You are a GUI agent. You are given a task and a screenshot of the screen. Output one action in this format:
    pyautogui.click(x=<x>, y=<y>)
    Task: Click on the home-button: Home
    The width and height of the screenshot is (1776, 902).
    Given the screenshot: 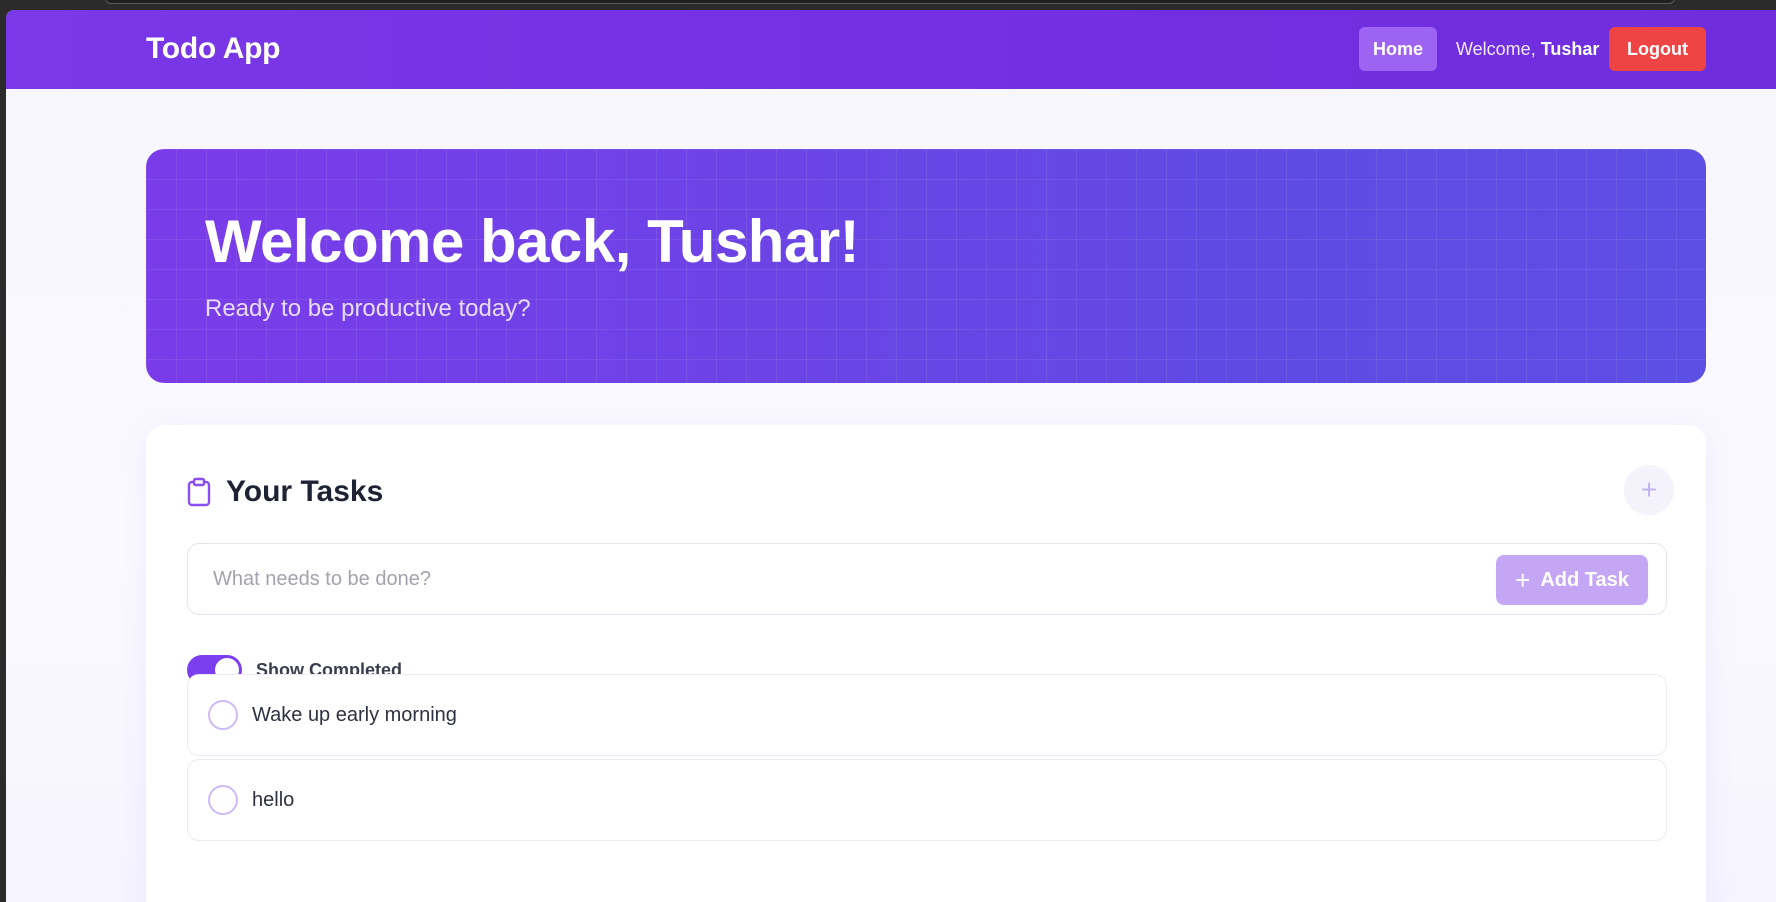 What is the action you would take?
    pyautogui.click(x=1398, y=49)
    